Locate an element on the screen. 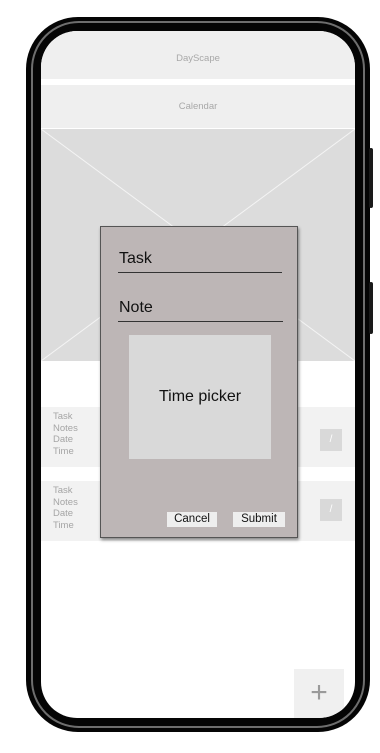 This screenshot has width=380, height=753. time-picker-label: Time picker is located at coordinates (200, 396).